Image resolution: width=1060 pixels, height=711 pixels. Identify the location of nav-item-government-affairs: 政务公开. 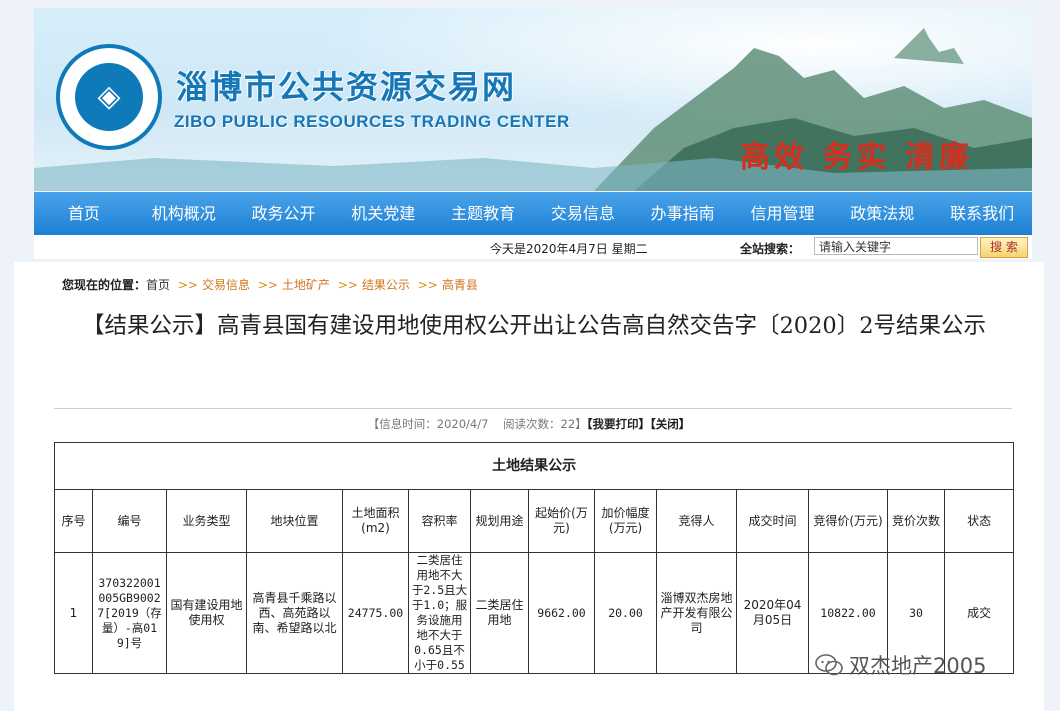
(284, 213).